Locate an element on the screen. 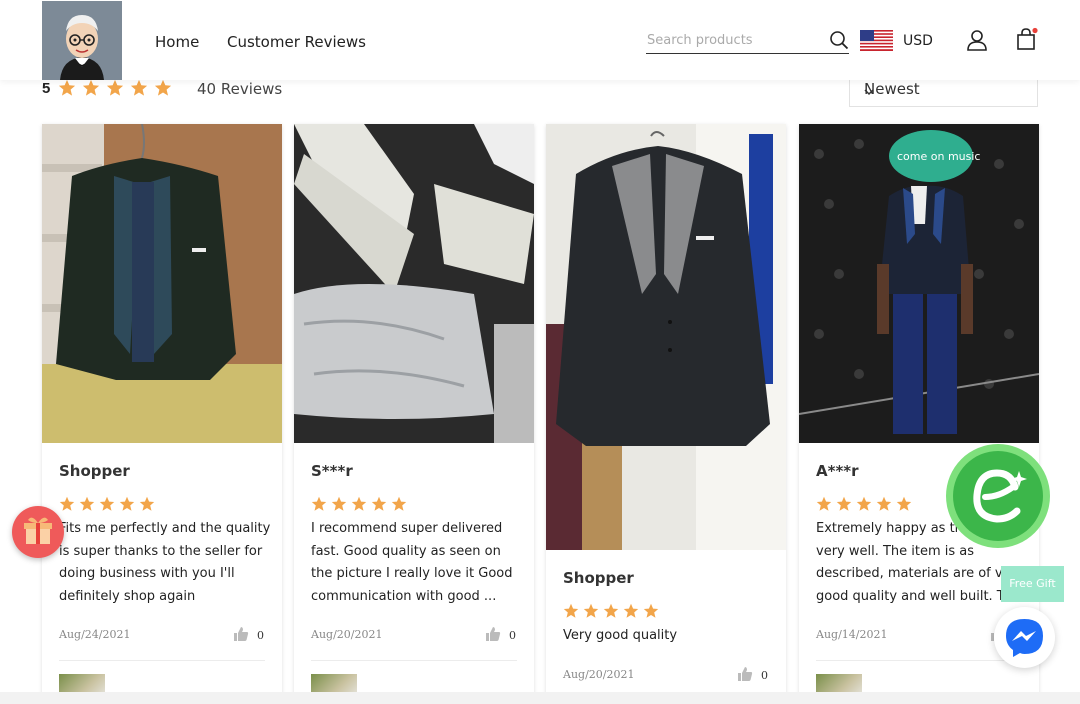  user-icon is located at coordinates (977, 42).